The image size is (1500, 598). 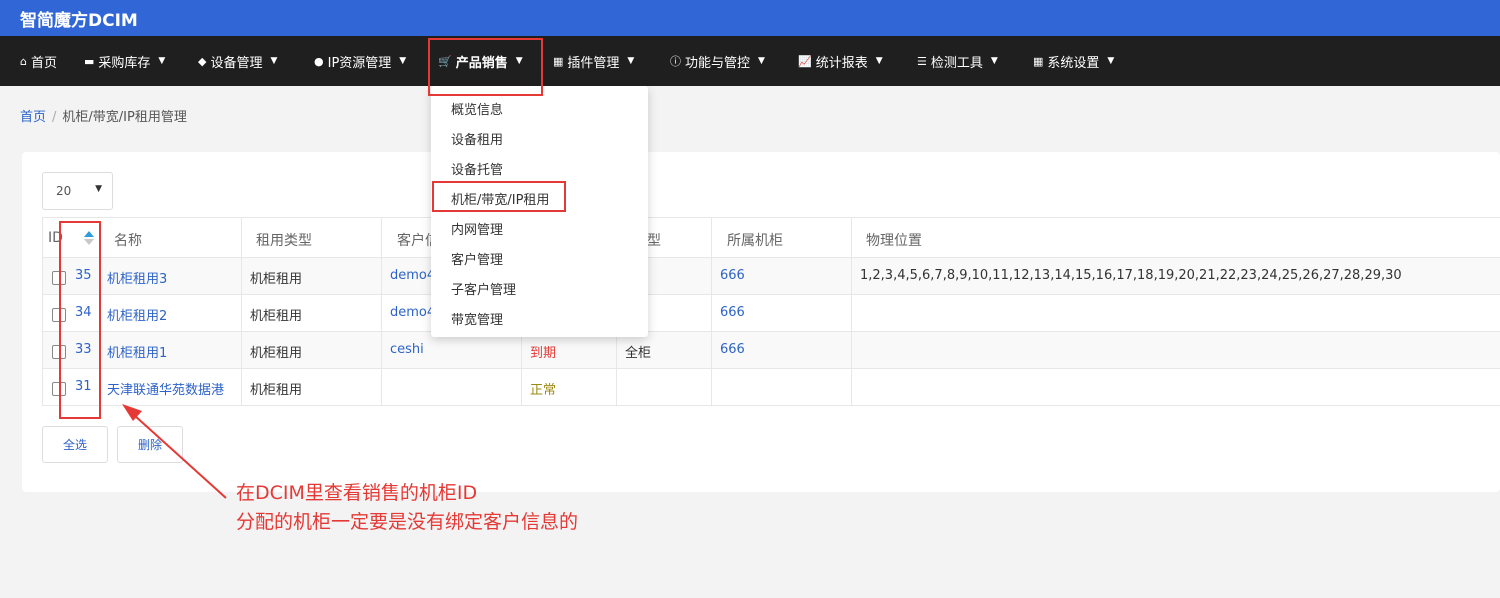 I want to click on nav-item-devices: ◆ 设备管理 ▼, so click(x=237, y=61).